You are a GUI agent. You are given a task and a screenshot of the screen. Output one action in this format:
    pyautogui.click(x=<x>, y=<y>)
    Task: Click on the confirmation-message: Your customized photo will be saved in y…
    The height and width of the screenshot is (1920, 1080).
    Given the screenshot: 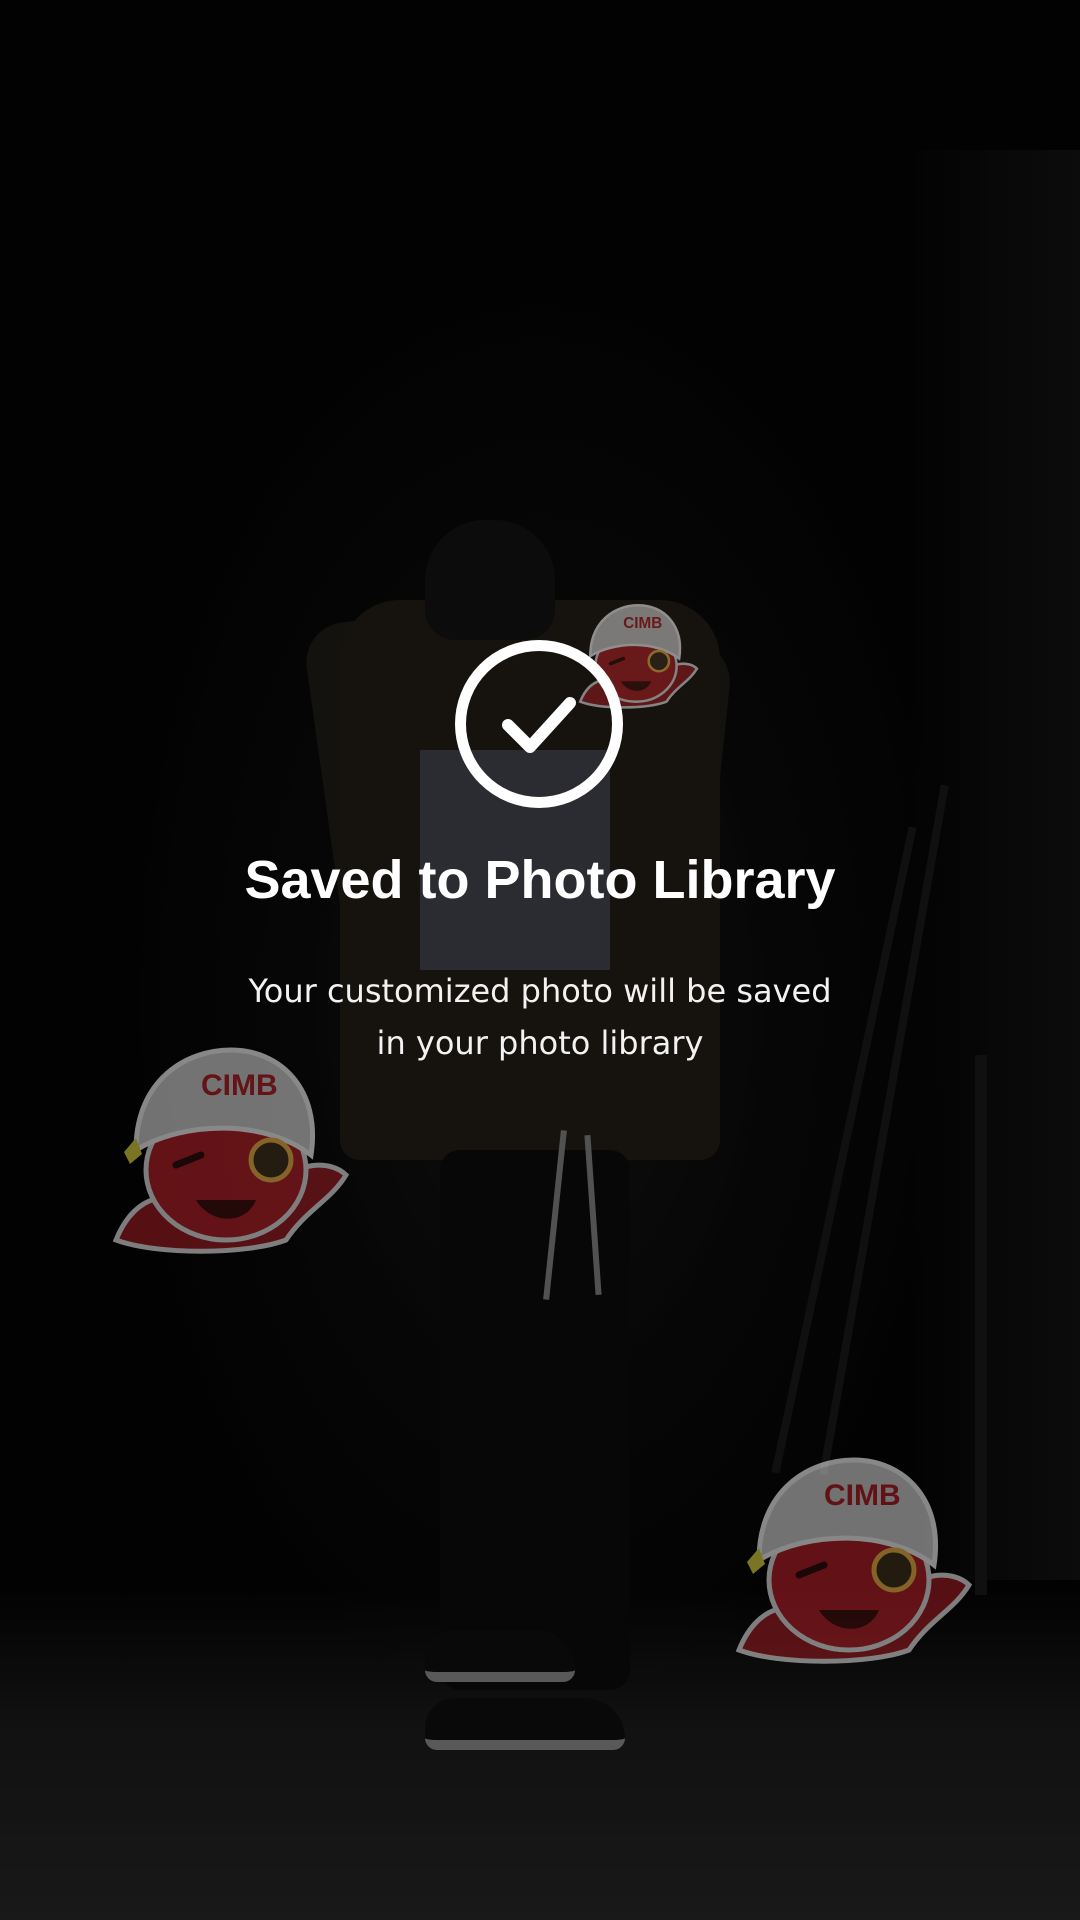 What is the action you would take?
    pyautogui.click(x=540, y=1017)
    